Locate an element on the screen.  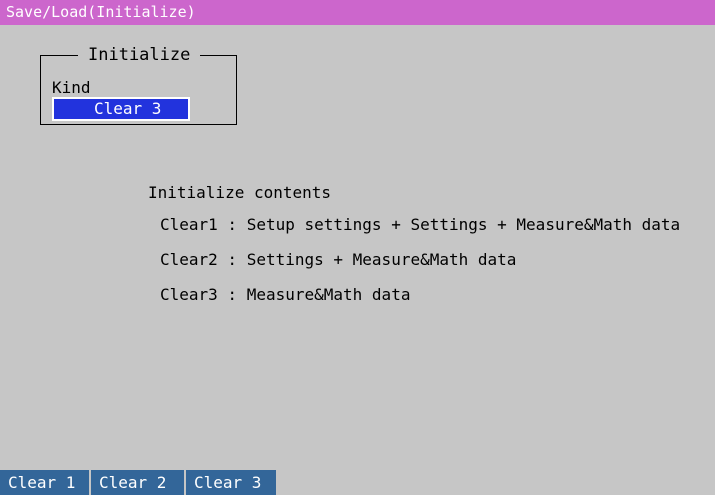
title-bar: Save/Load(Initialize) is located at coordinates (357, 12).